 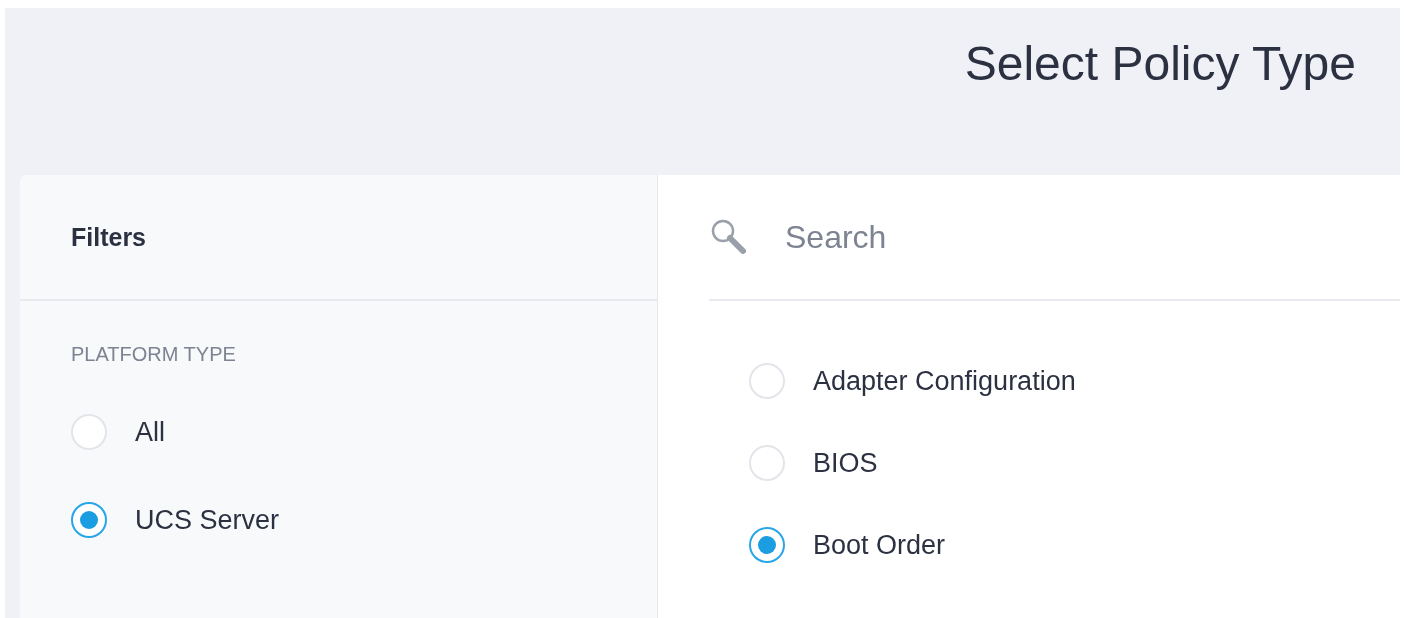 I want to click on filters-heading: Filters, so click(x=109, y=237).